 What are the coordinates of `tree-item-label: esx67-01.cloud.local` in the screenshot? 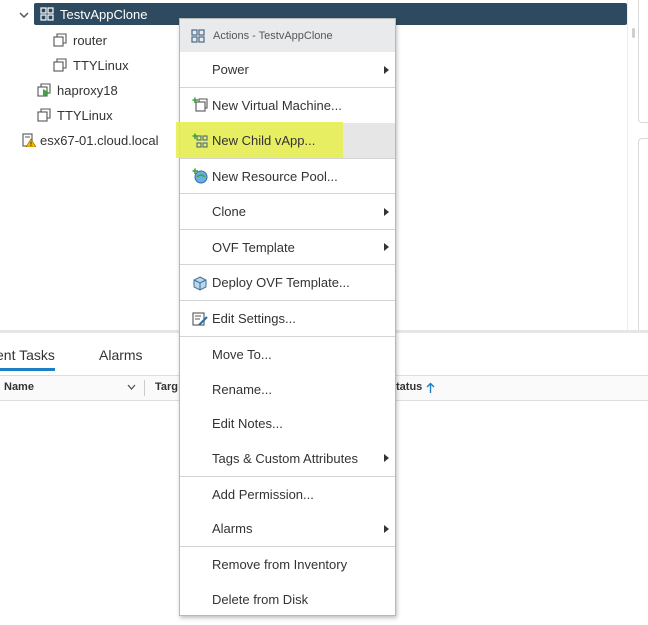 It's located at (99, 140).